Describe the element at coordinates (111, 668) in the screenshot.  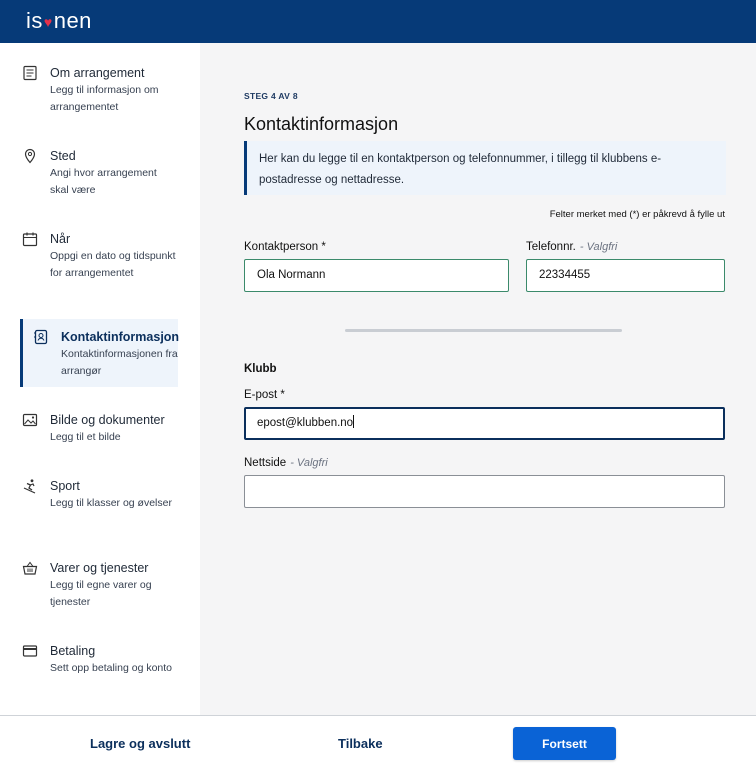
I see `sidebar-item-desc: Sett opp betaling og konto` at that location.